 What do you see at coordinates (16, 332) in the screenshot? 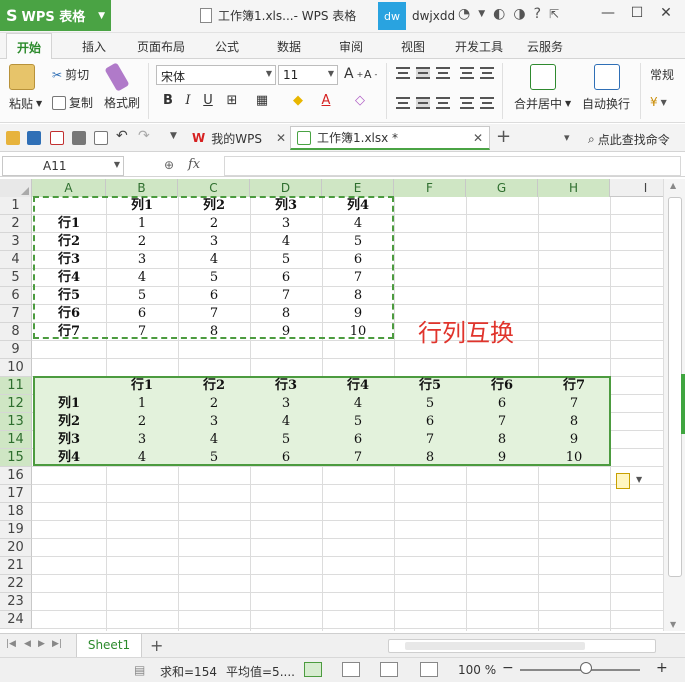
I see `row-header-8: 8` at bounding box center [16, 332].